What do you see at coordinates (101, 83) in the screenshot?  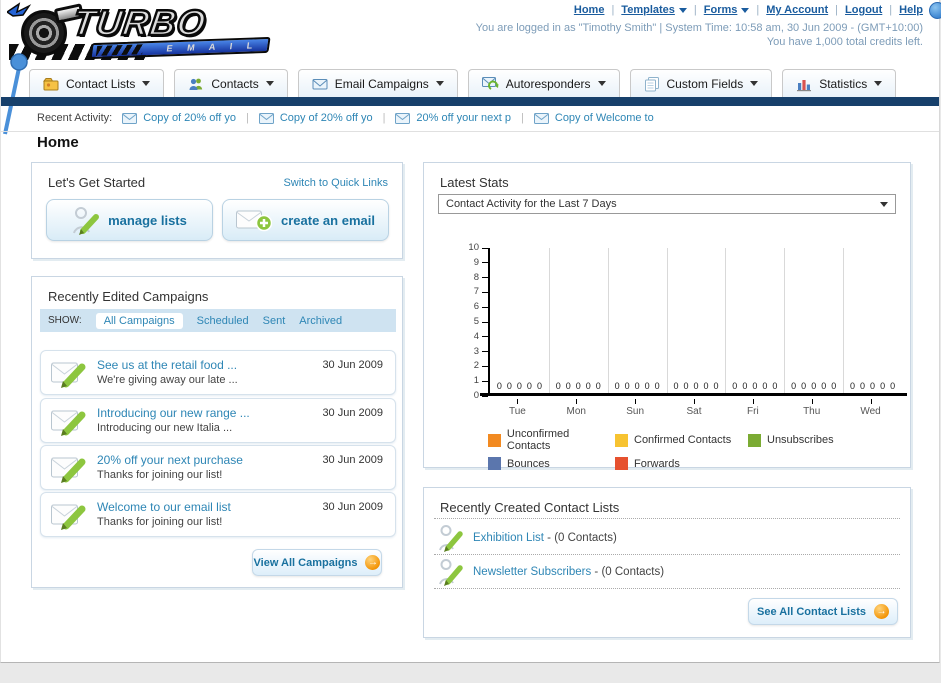 I see `tab-label: Contact Lists` at bounding box center [101, 83].